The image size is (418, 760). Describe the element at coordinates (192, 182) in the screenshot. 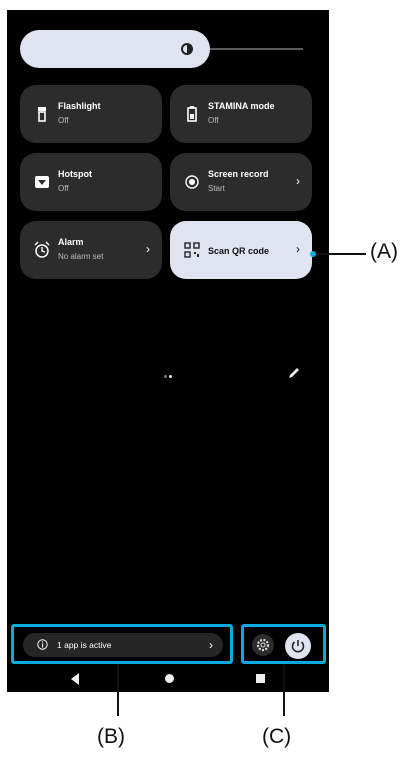

I see `record-icon` at that location.